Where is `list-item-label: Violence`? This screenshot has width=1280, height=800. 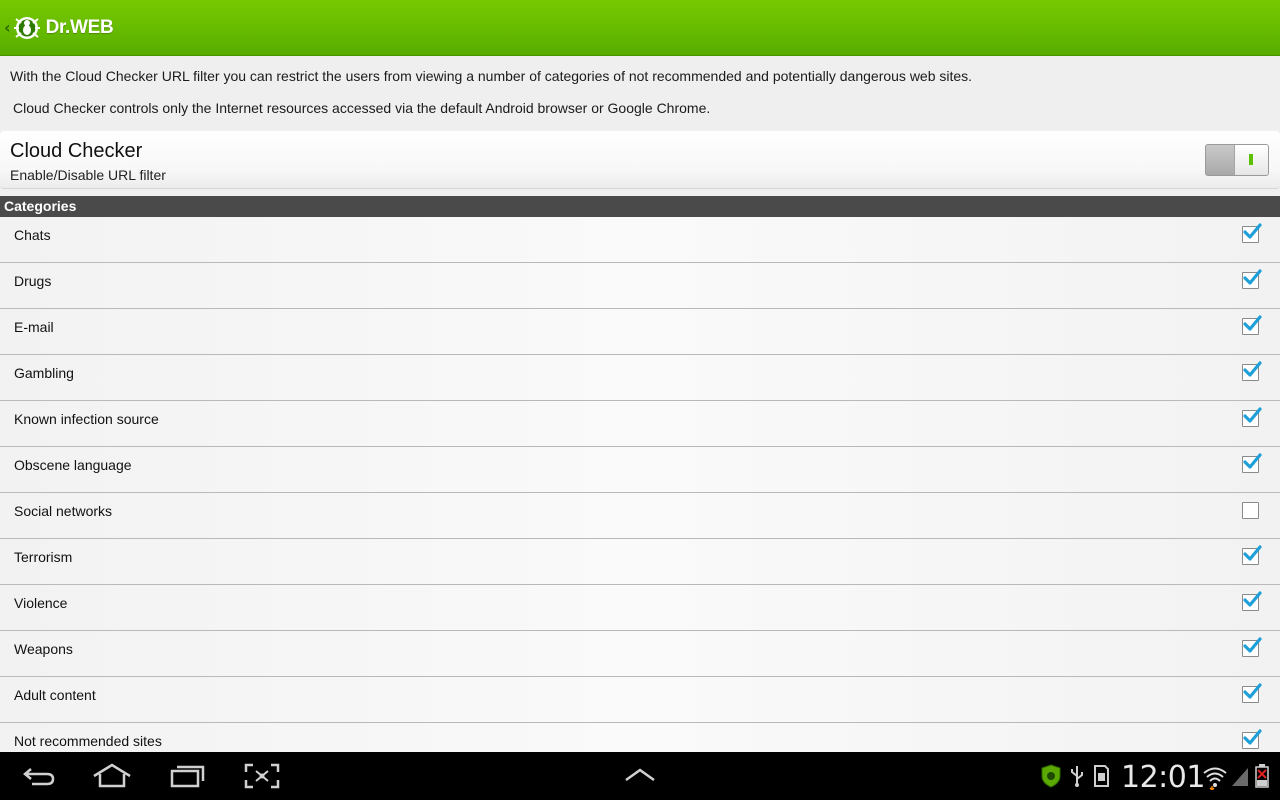 list-item-label: Violence is located at coordinates (41, 603).